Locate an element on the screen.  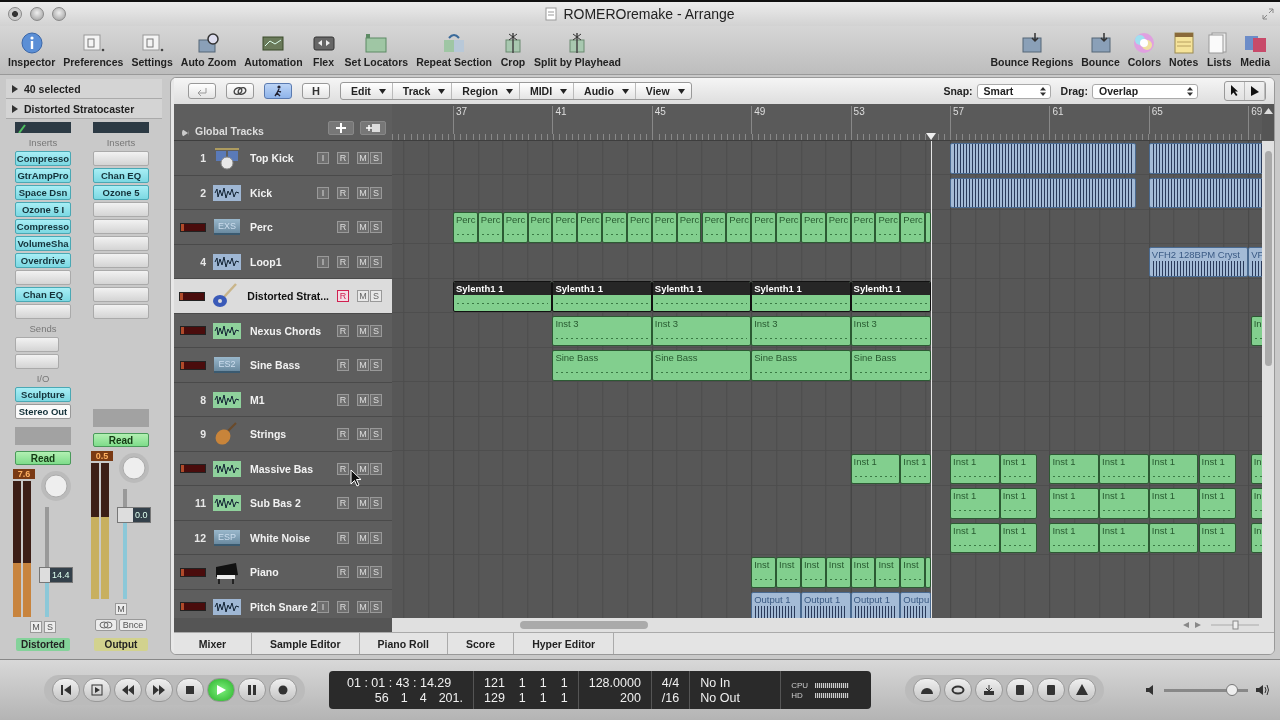
insert-slot: Space Dsn is located at coordinates (43, 192).